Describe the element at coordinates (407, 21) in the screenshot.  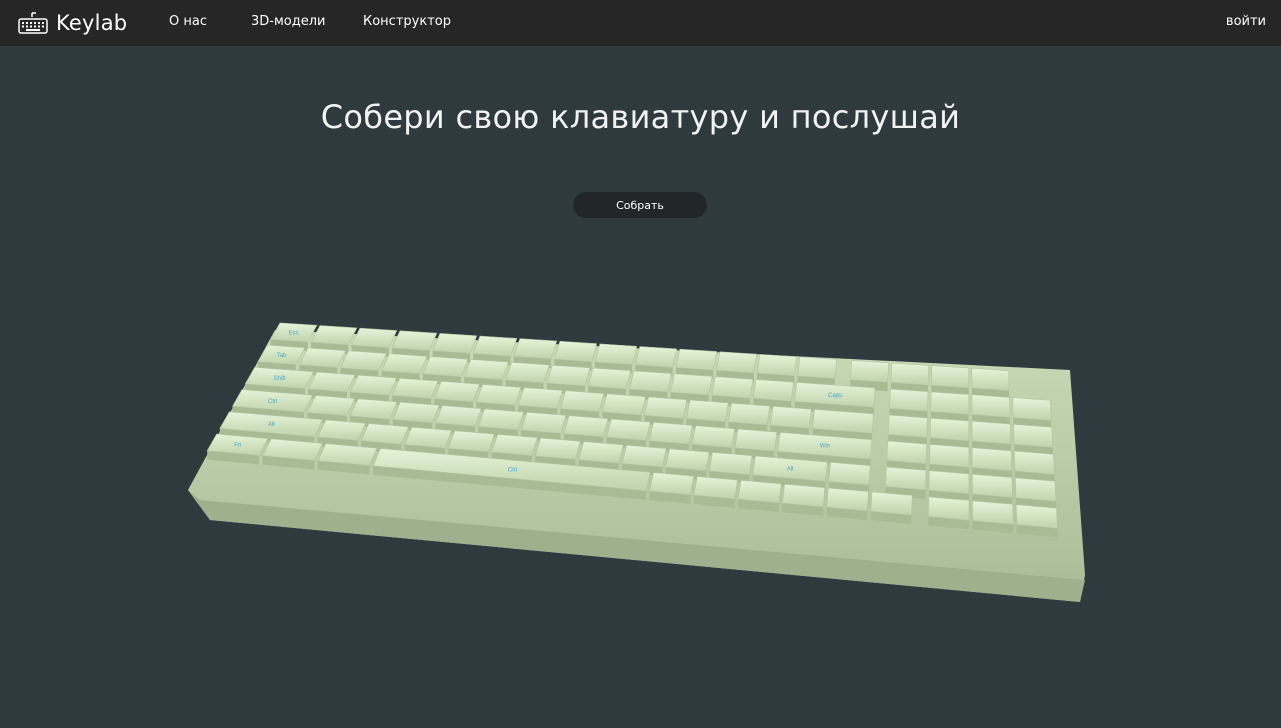
I see `nav-link-constructor: Конструктор` at that location.